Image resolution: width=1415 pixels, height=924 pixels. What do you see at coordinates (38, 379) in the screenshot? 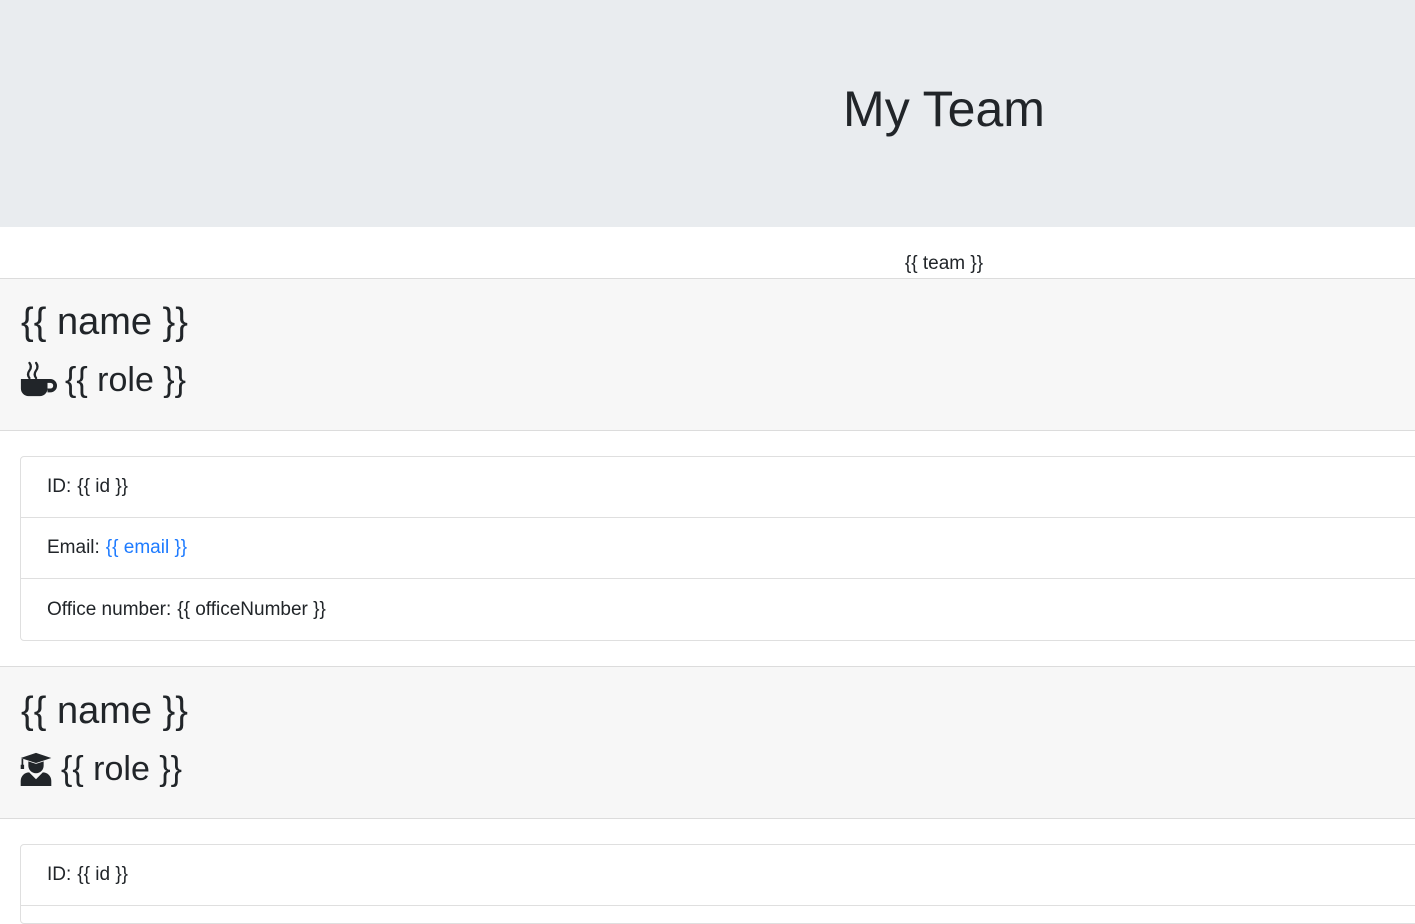
I see `coffee-icon` at bounding box center [38, 379].